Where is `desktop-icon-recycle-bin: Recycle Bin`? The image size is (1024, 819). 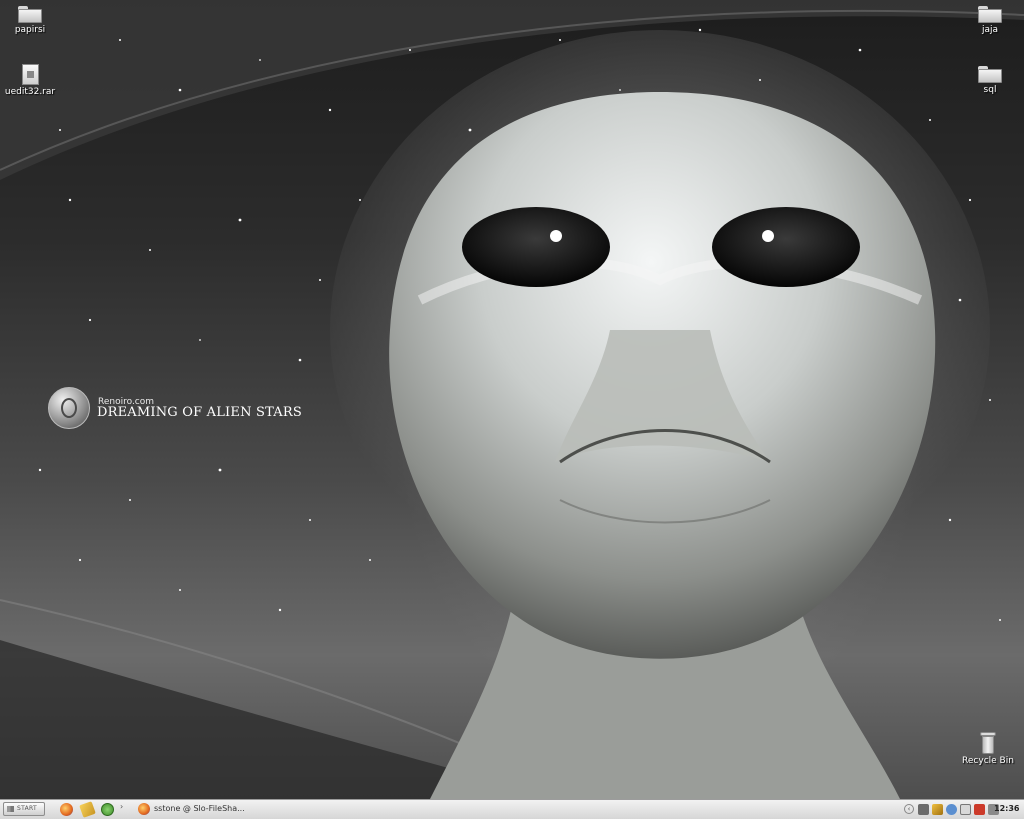
desktop-icon-recycle-bin: Recycle Bin is located at coordinates (988, 749).